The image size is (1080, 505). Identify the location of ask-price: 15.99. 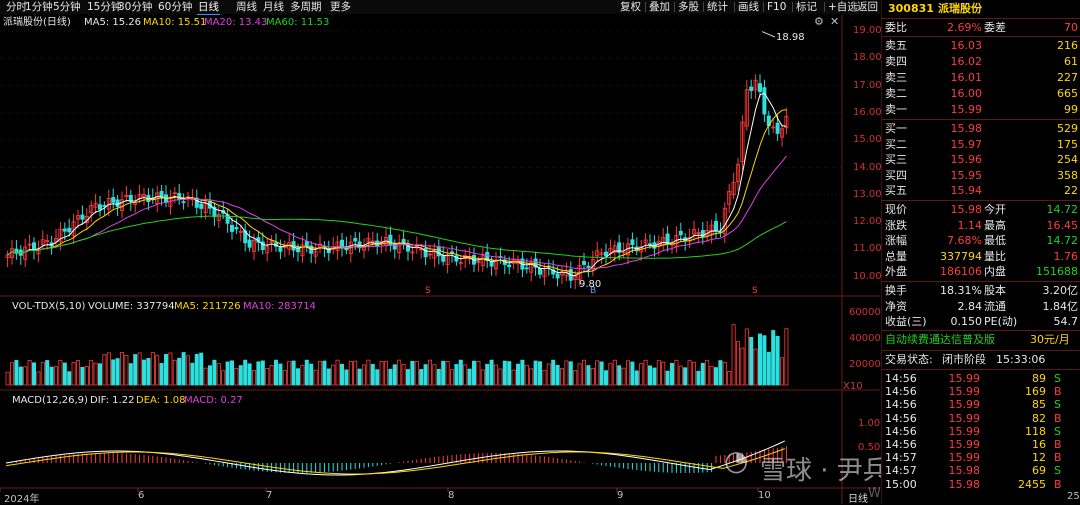
(966, 109).